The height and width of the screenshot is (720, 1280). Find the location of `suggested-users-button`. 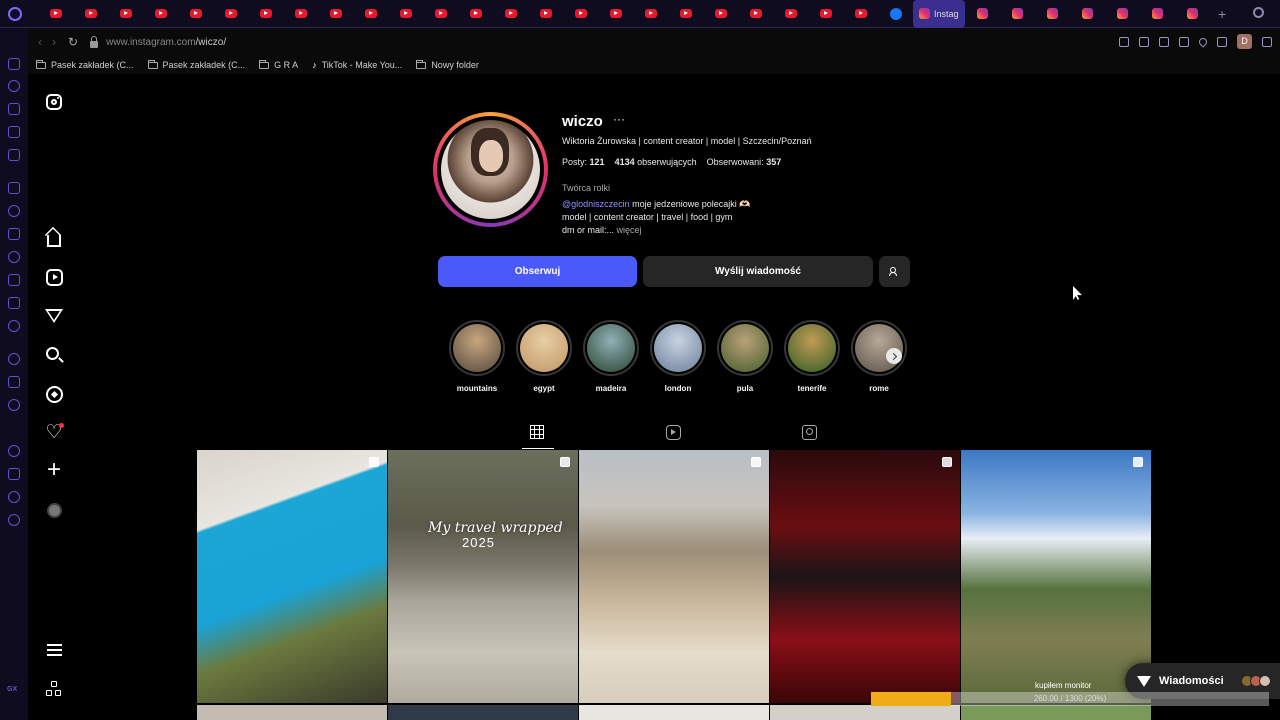

suggested-users-button is located at coordinates (894, 271).